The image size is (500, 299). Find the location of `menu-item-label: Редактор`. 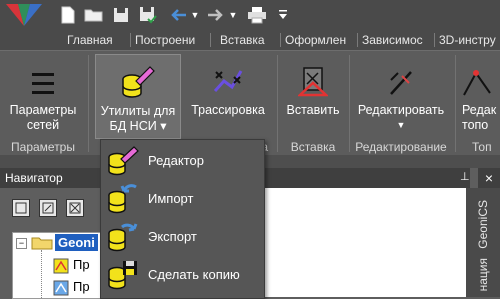

menu-item-label: Редактор is located at coordinates (176, 160).